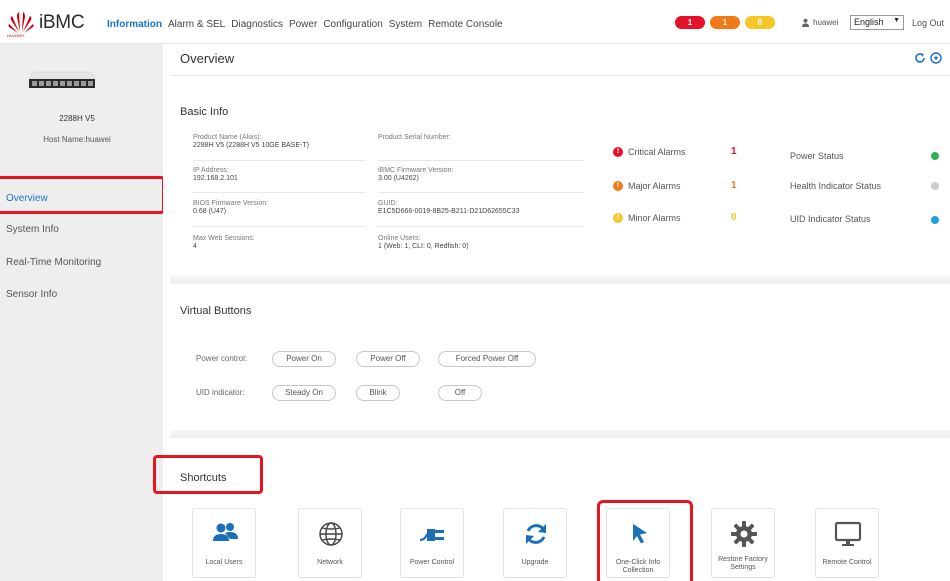  I want to click on user-indicator: huawei, so click(819, 22).